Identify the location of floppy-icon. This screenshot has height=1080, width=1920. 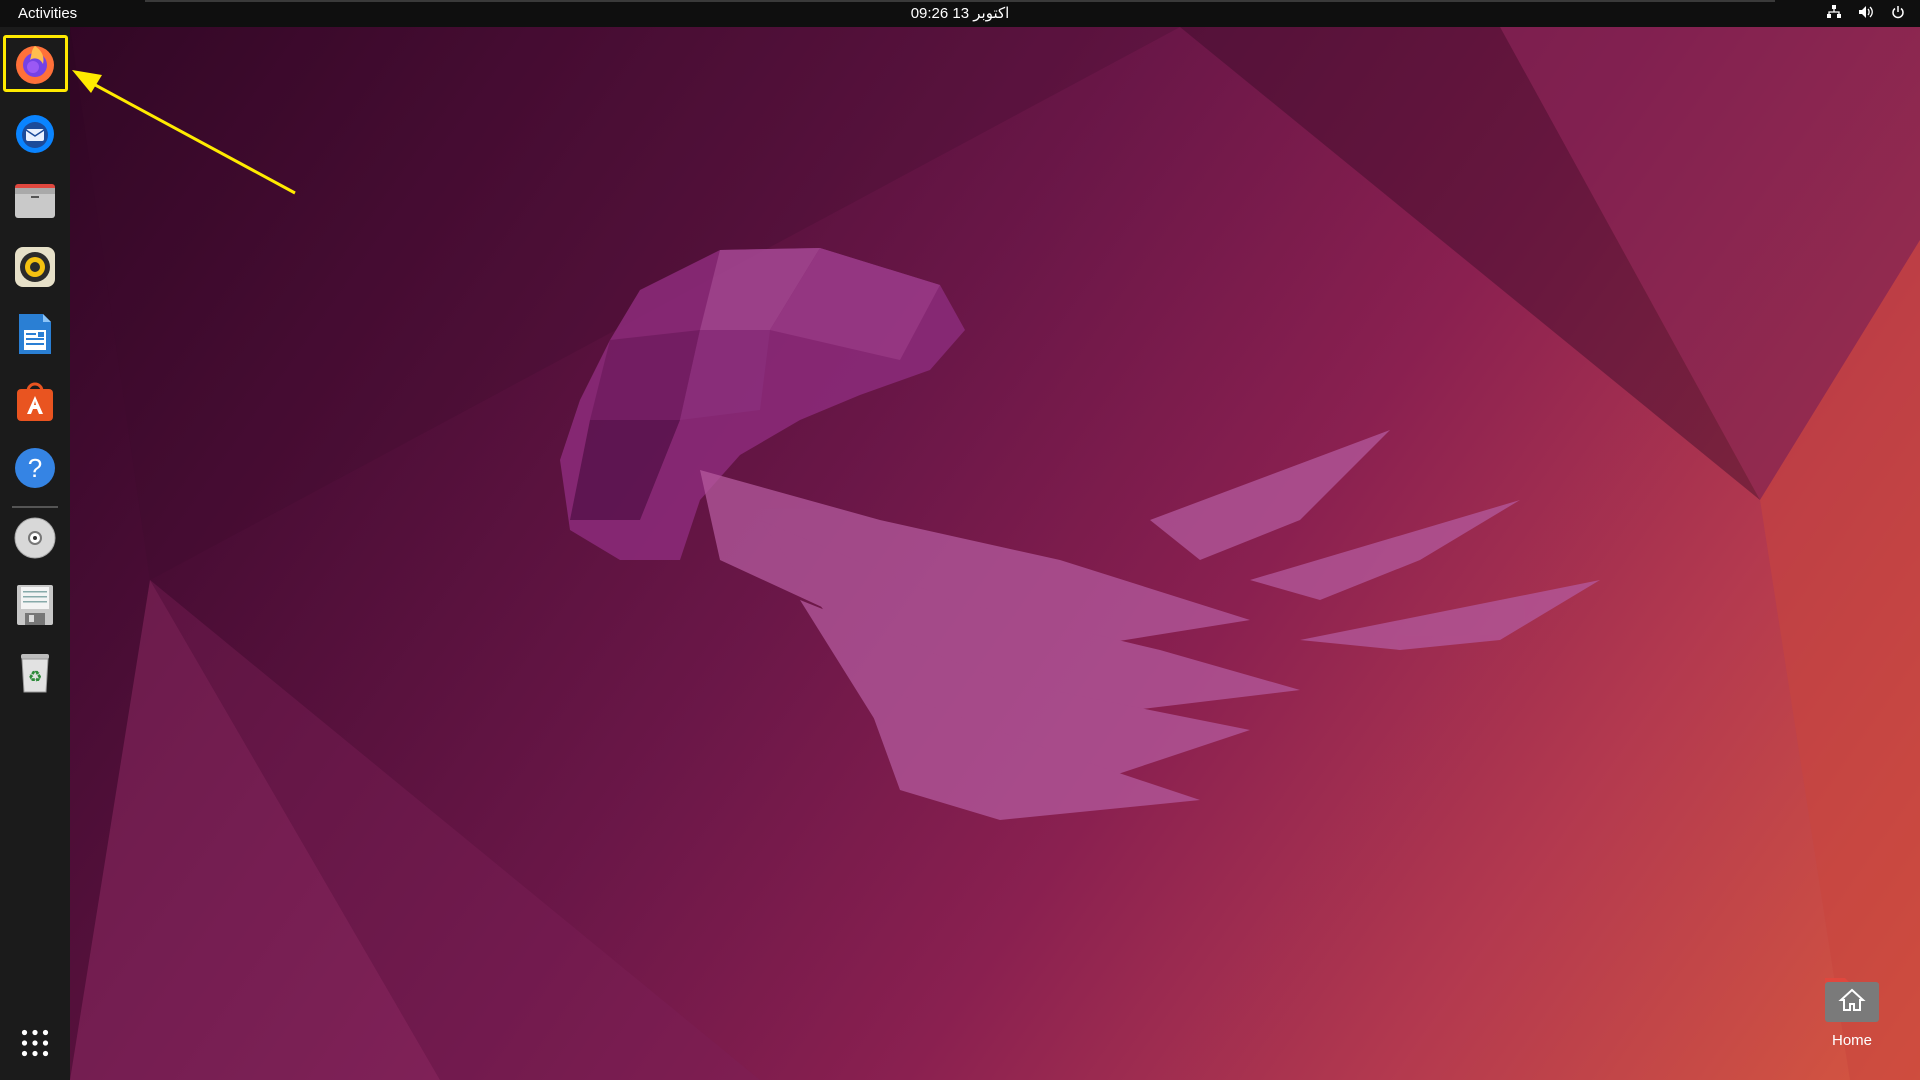
(35, 605).